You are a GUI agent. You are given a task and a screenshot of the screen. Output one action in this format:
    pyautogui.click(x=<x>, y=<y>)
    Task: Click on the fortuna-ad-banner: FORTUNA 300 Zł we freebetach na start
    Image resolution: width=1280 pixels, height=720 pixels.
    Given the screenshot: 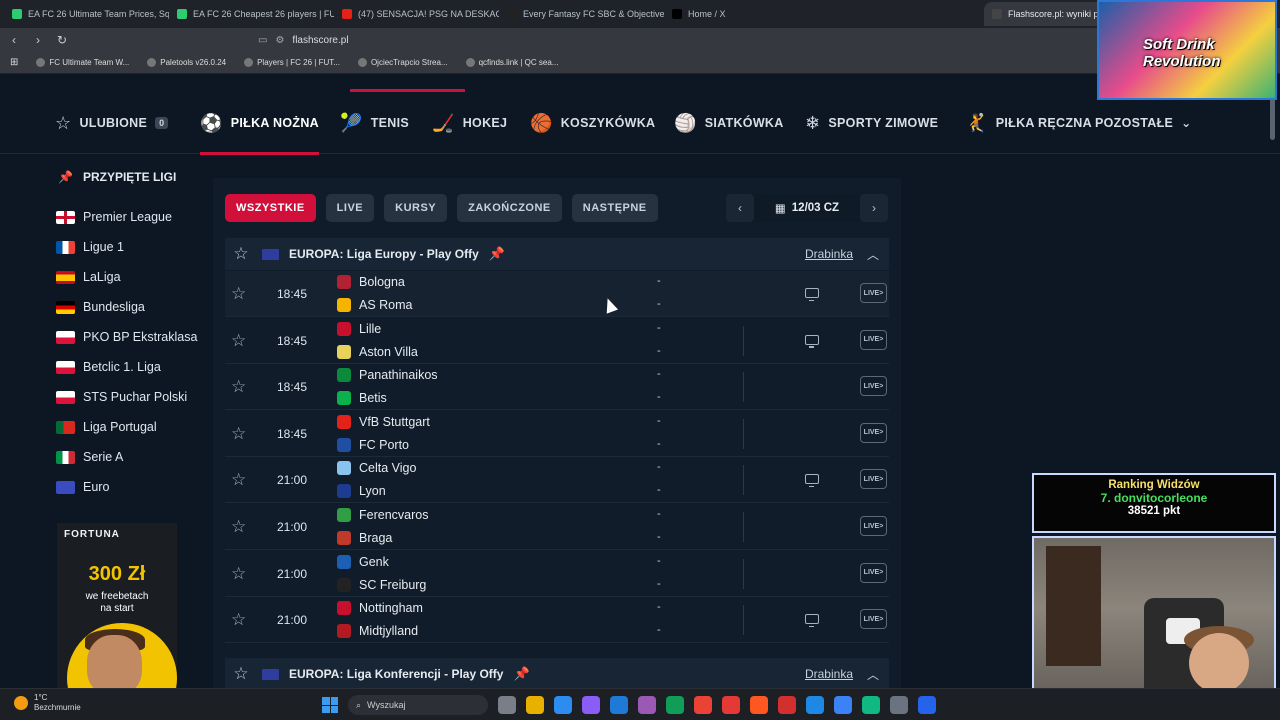 What is the action you would take?
    pyautogui.click(x=117, y=605)
    